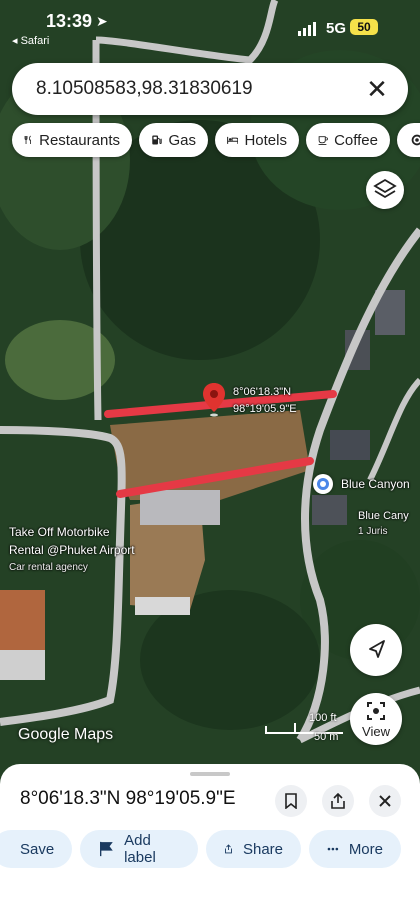 This screenshot has width=420, height=910. I want to click on street-view-icon, so click(376, 711).